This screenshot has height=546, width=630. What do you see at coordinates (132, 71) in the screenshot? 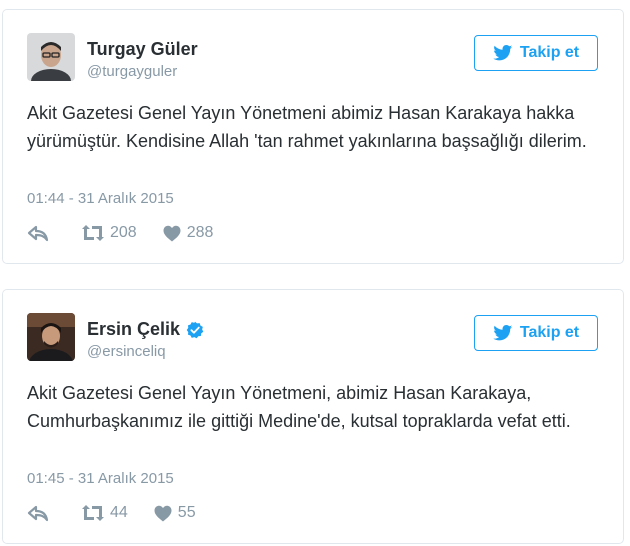
I see `author-handle: @turgayguler` at bounding box center [132, 71].